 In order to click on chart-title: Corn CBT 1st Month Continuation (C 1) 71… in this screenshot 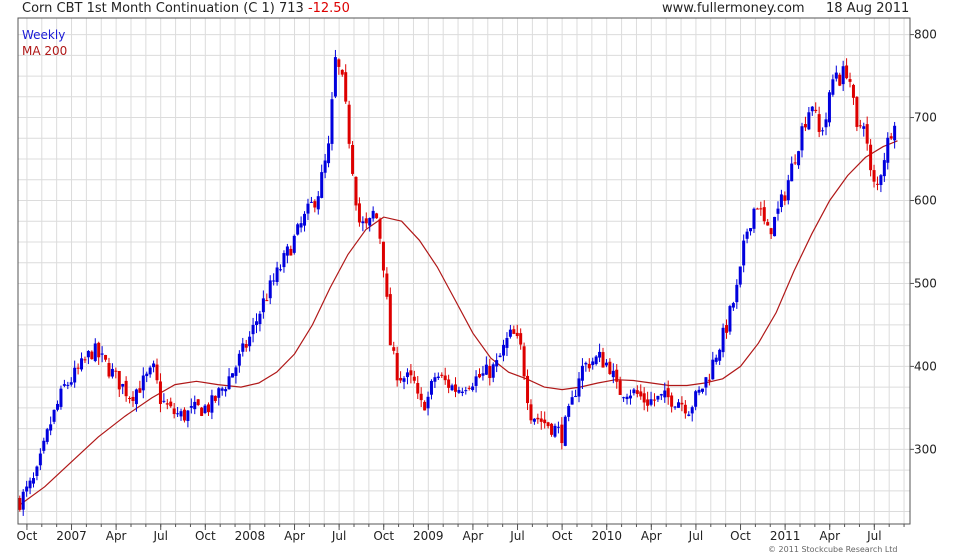, I will do `click(186, 8)`.